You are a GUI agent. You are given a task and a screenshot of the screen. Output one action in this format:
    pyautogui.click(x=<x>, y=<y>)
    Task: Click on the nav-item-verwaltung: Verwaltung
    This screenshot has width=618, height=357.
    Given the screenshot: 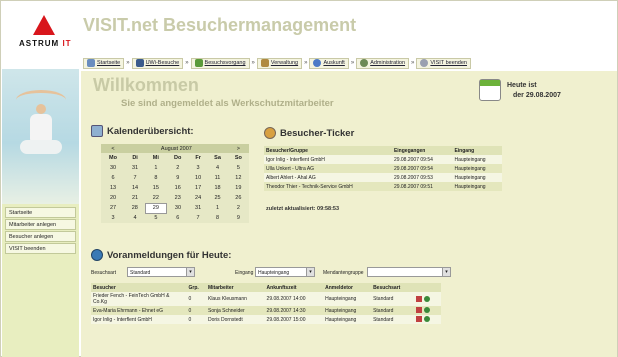 What is the action you would take?
    pyautogui.click(x=279, y=63)
    